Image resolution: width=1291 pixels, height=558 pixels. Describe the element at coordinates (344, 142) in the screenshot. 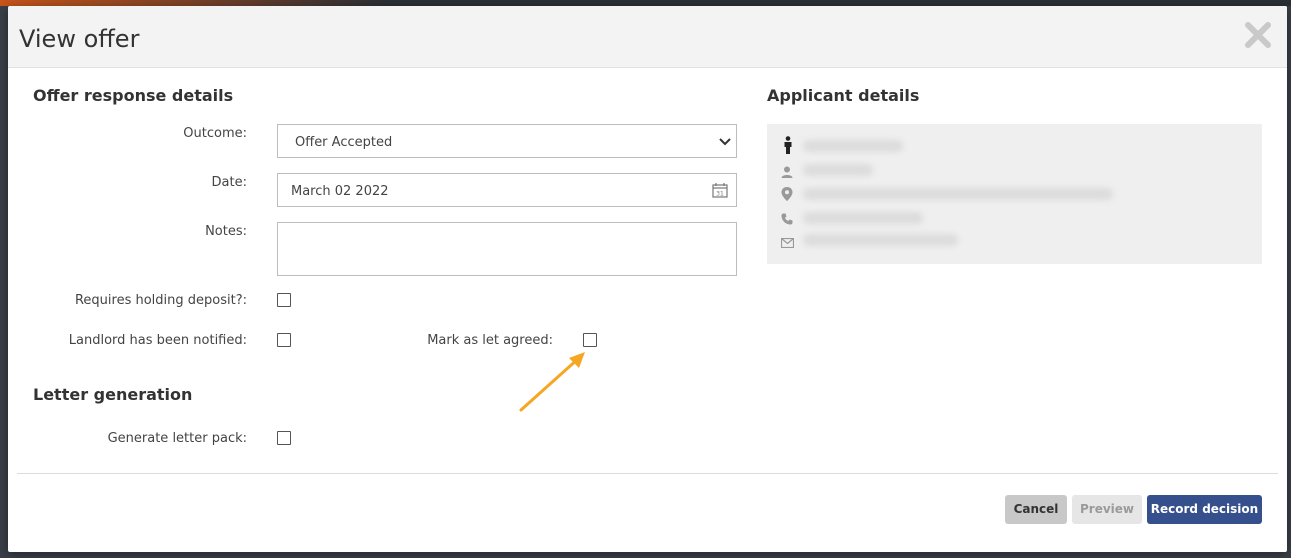

I see `outcome-selected-value: Offer Accepted` at that location.